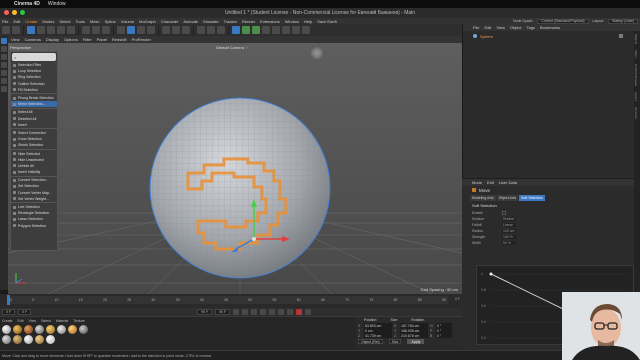  Describe the element at coordinates (414, 335) in the screenshot. I see `size-field: 210.678 cm` at that location.